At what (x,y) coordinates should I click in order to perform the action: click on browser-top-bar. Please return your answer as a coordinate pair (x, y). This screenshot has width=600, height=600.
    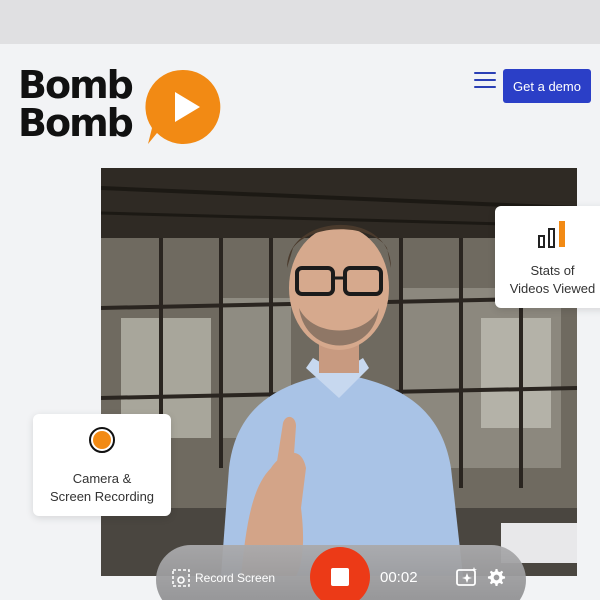
    Looking at the image, I should click on (300, 22).